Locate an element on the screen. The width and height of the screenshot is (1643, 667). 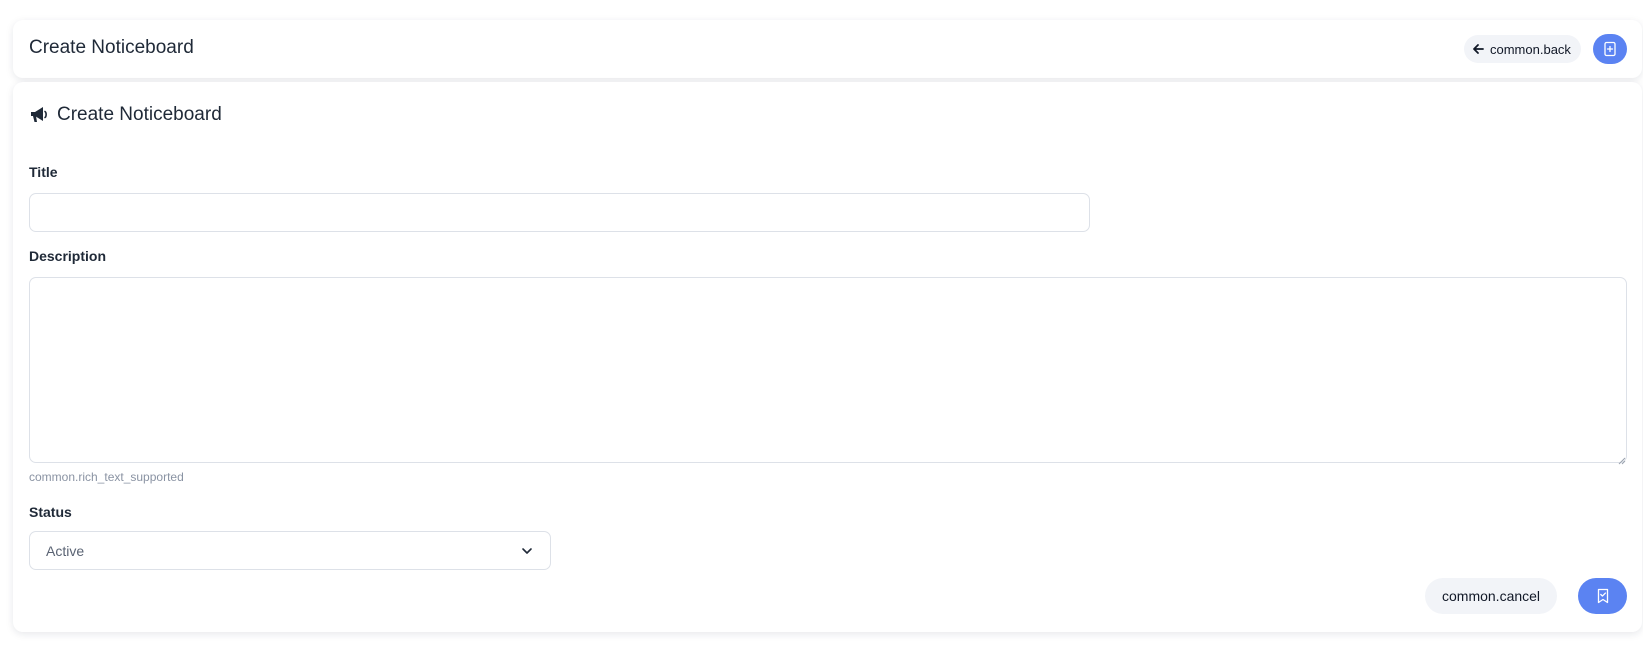
bookmark-check-icon is located at coordinates (1603, 596).